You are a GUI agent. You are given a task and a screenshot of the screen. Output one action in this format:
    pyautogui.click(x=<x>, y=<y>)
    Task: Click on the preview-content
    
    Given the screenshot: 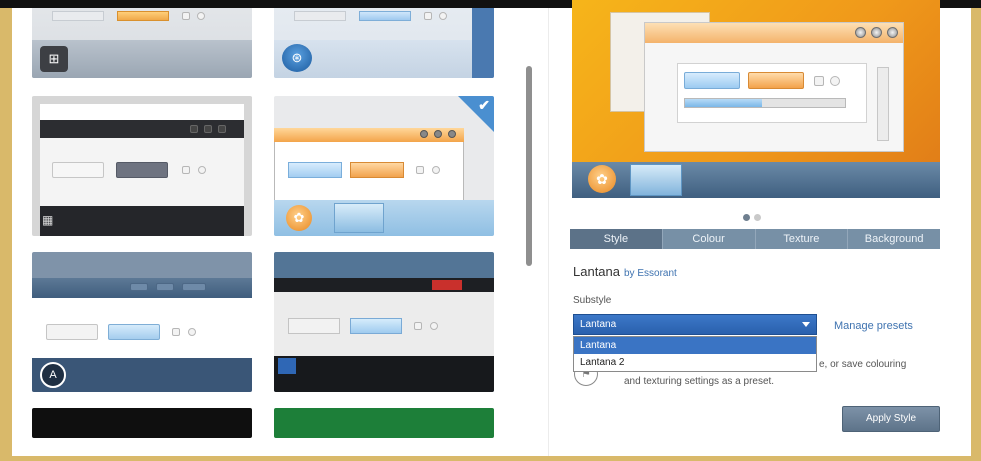 What is the action you would take?
    pyautogui.click(x=772, y=93)
    